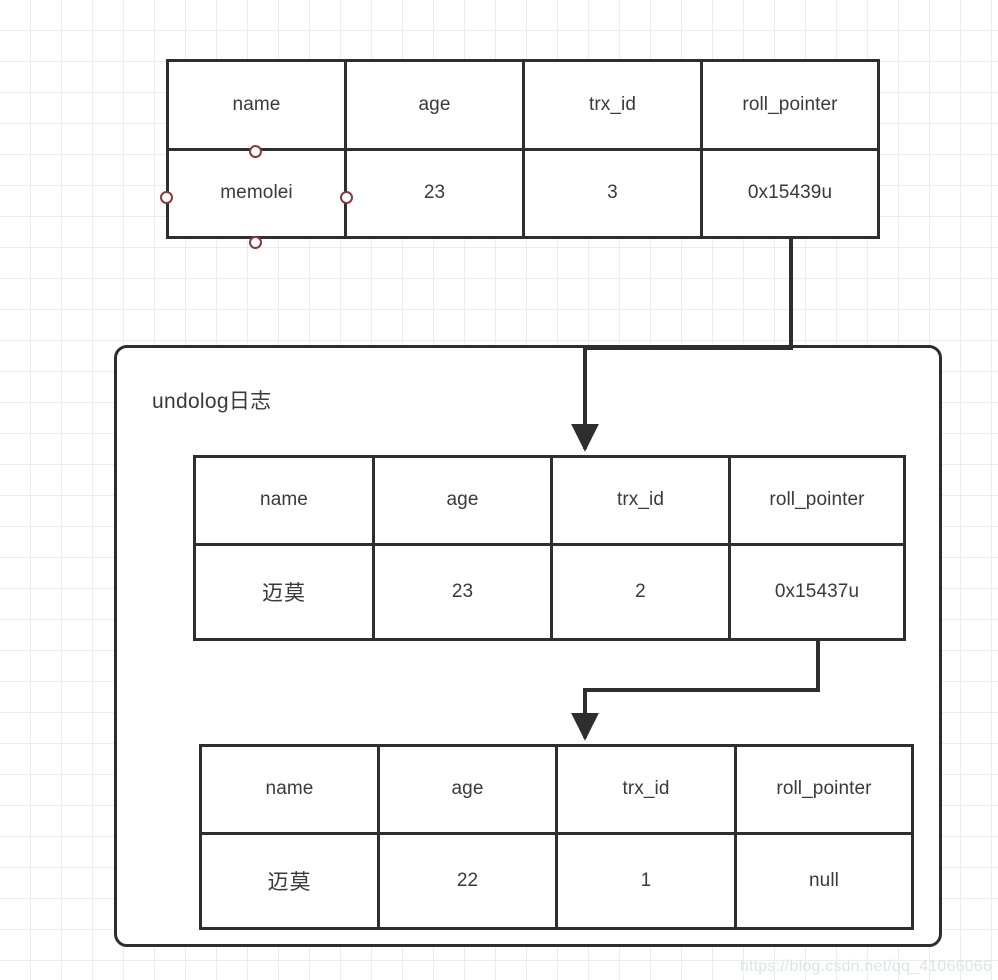  What do you see at coordinates (285, 500) in the screenshot?
I see `undo-1-header-name: name` at bounding box center [285, 500].